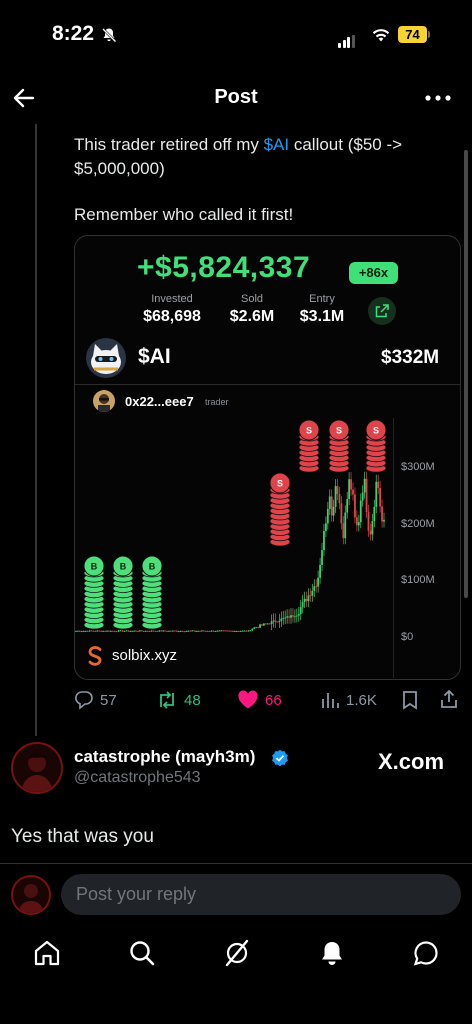 The image size is (472, 1024). What do you see at coordinates (37, 768) in the screenshot?
I see `reply-avatar` at bounding box center [37, 768].